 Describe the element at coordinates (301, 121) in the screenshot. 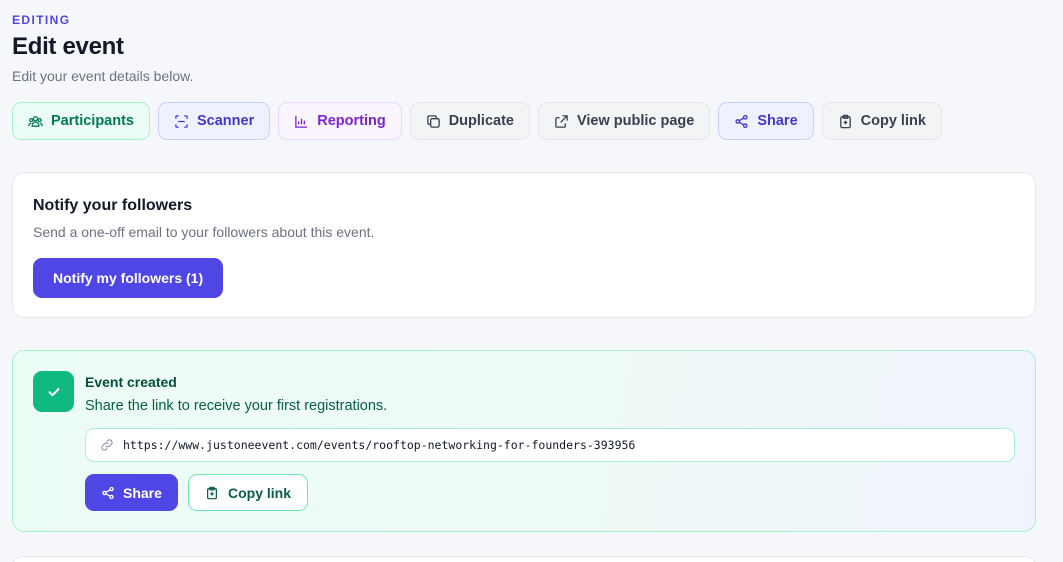

I see `bar-chart-icon` at that location.